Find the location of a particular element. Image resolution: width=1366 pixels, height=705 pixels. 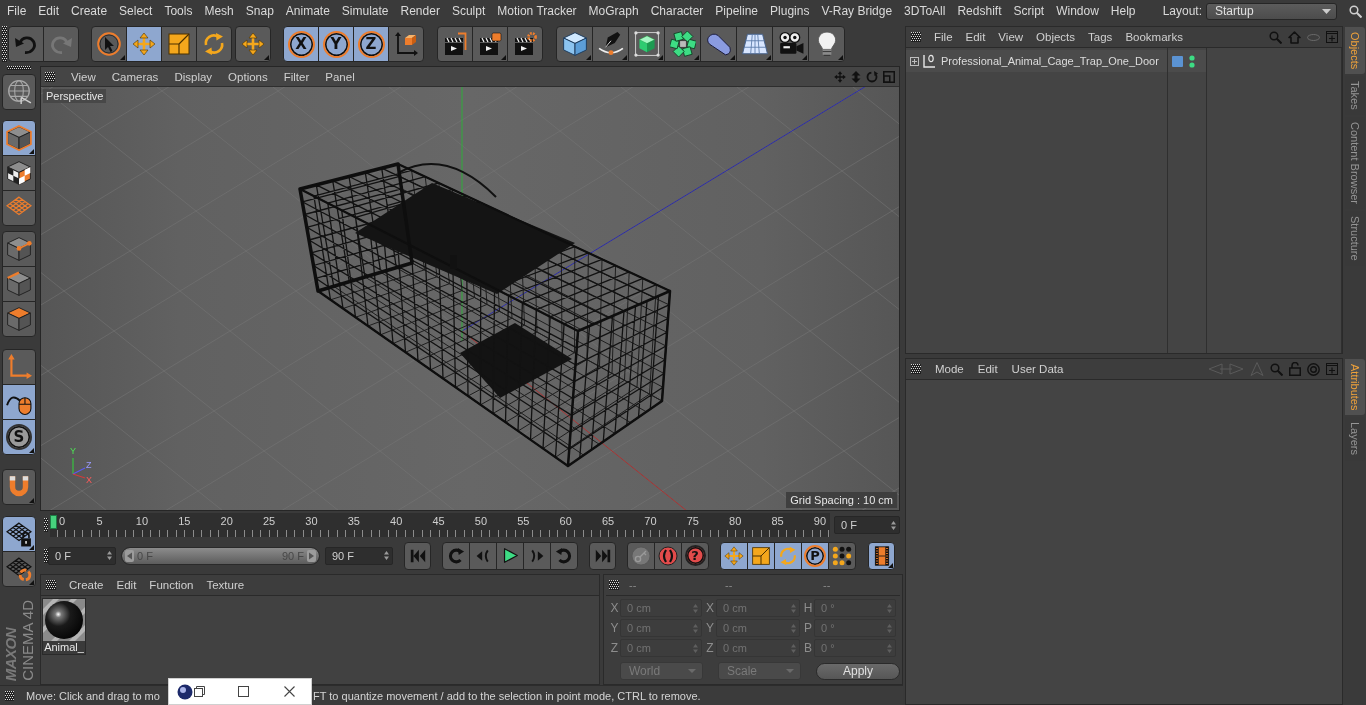

menu-item: Window is located at coordinates (1077, 11).